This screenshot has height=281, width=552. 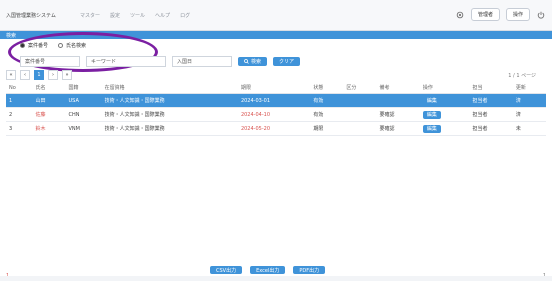 I want to click on main-nav: マスター 設定 ツール ヘルプ ログ, so click(x=135, y=15).